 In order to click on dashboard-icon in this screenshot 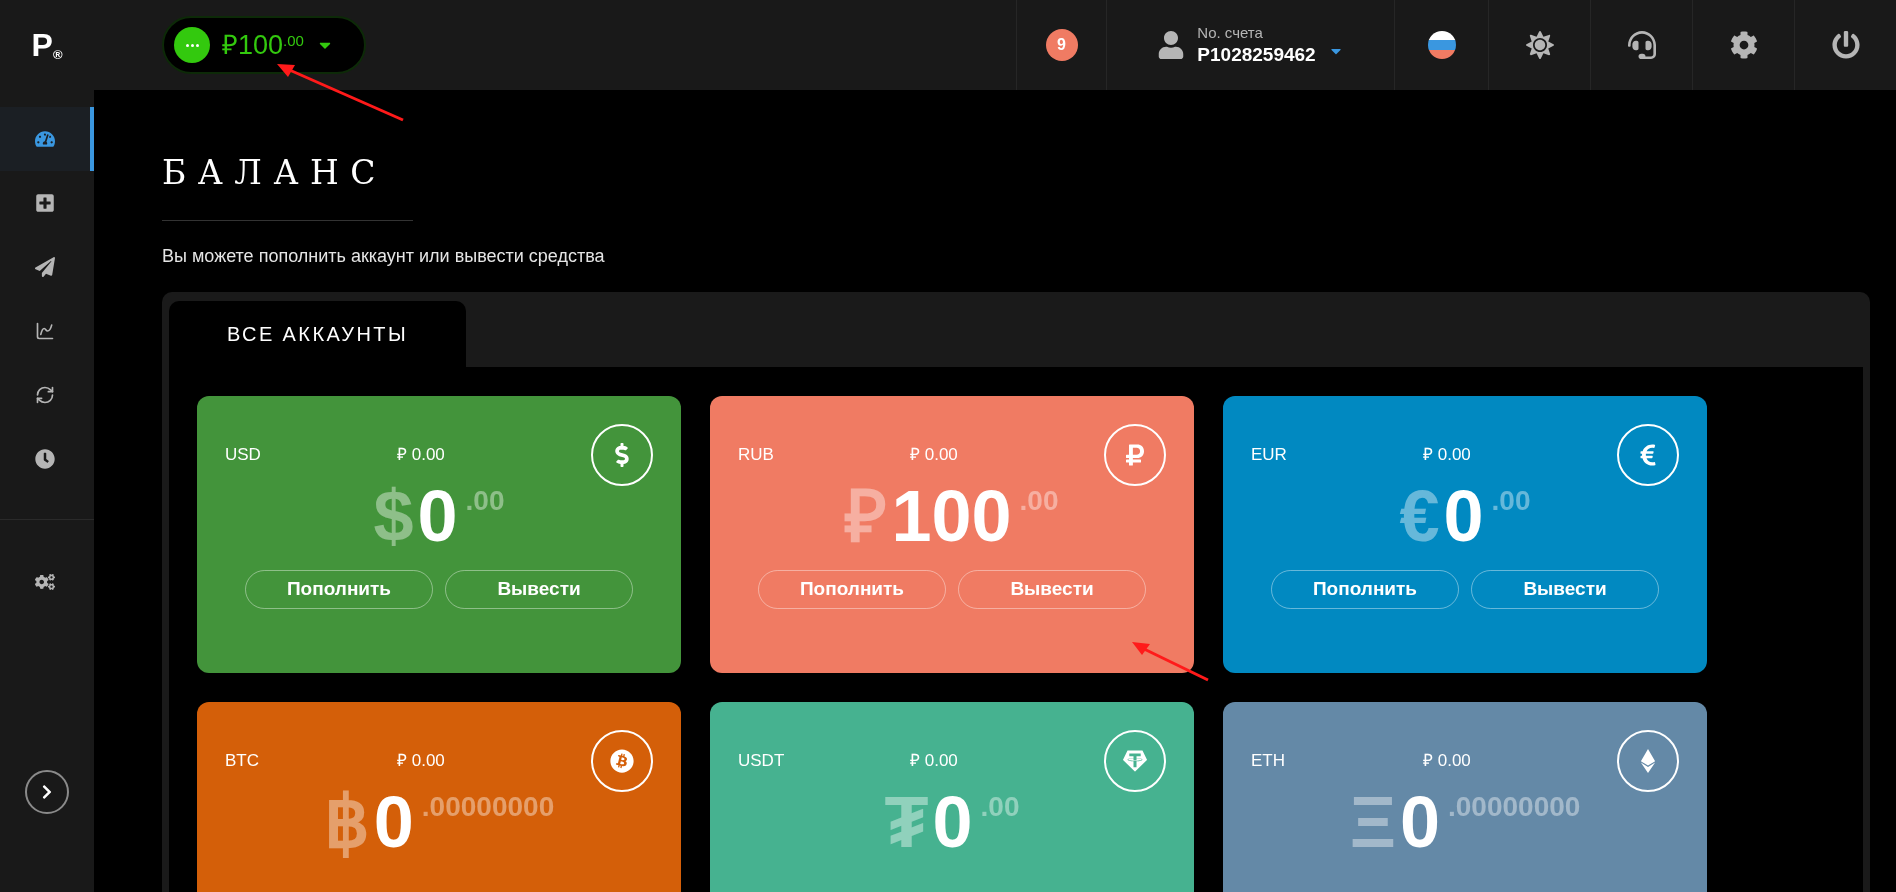, I will do `click(45, 139)`.